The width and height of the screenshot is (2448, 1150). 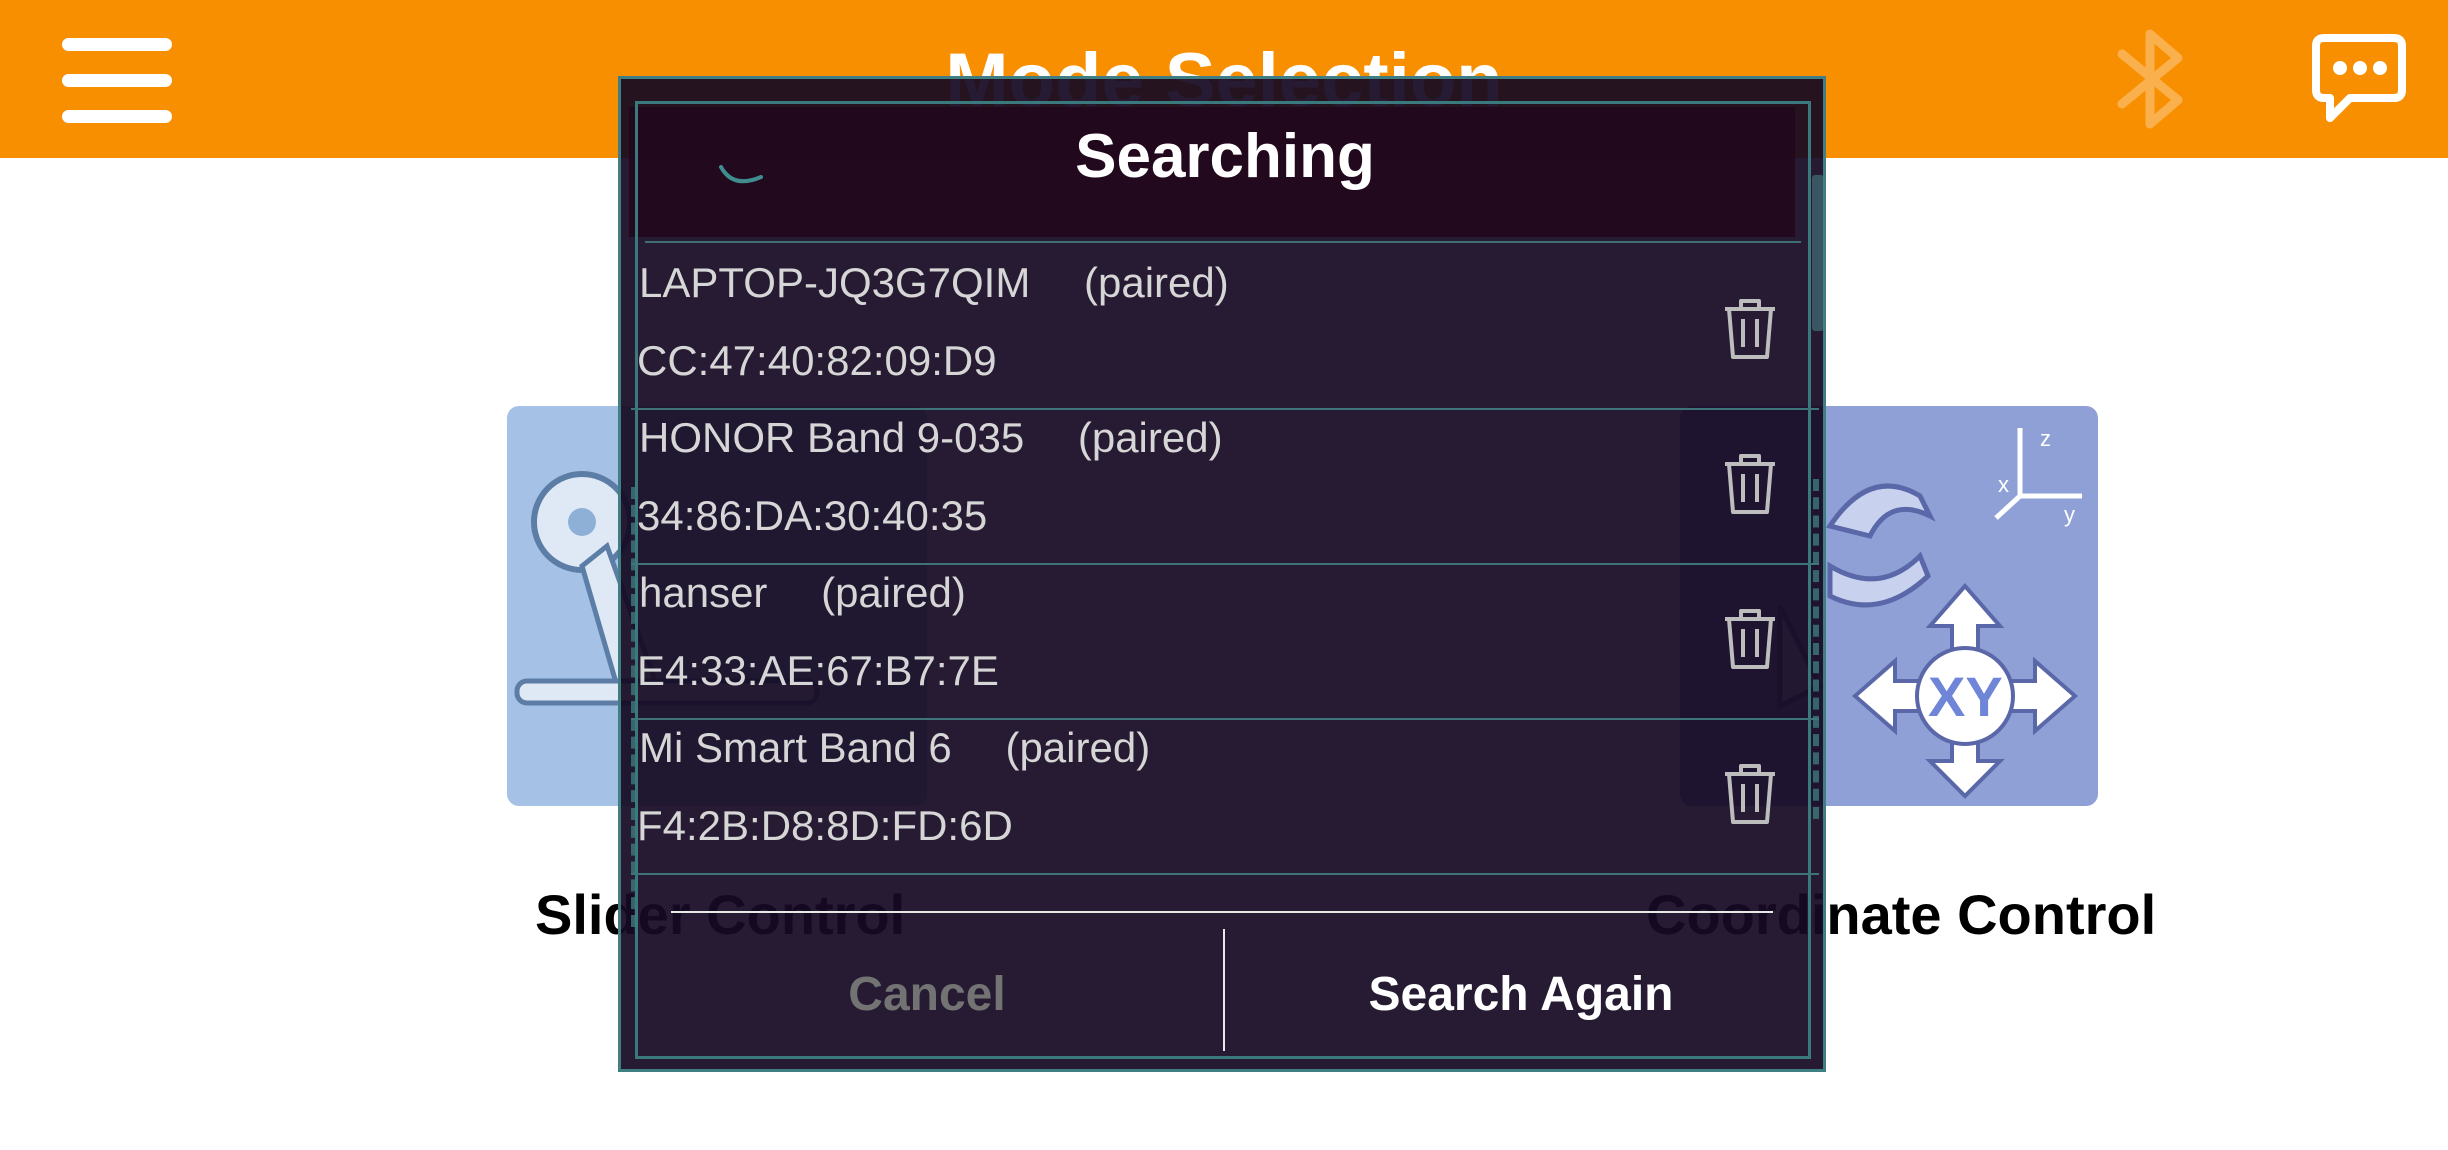 What do you see at coordinates (2359, 80) in the screenshot?
I see `chat-bubble-icon` at bounding box center [2359, 80].